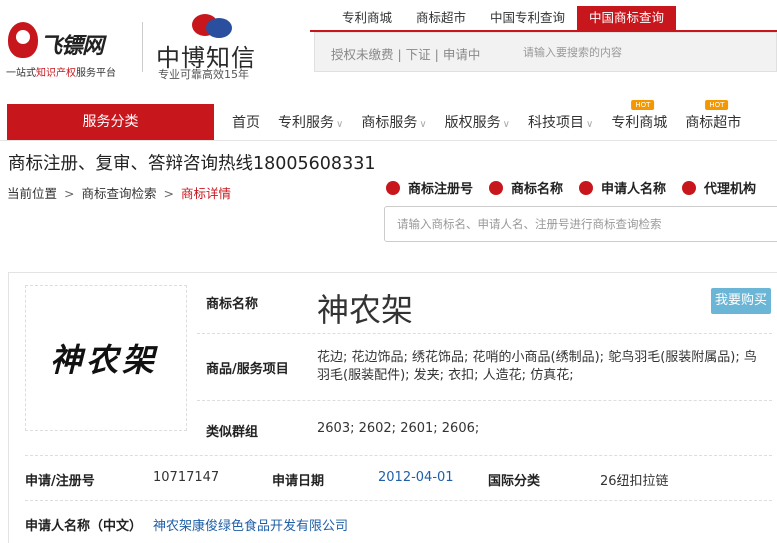 The image size is (777, 543). I want to click on nav-item-0: 首页, so click(245, 122).